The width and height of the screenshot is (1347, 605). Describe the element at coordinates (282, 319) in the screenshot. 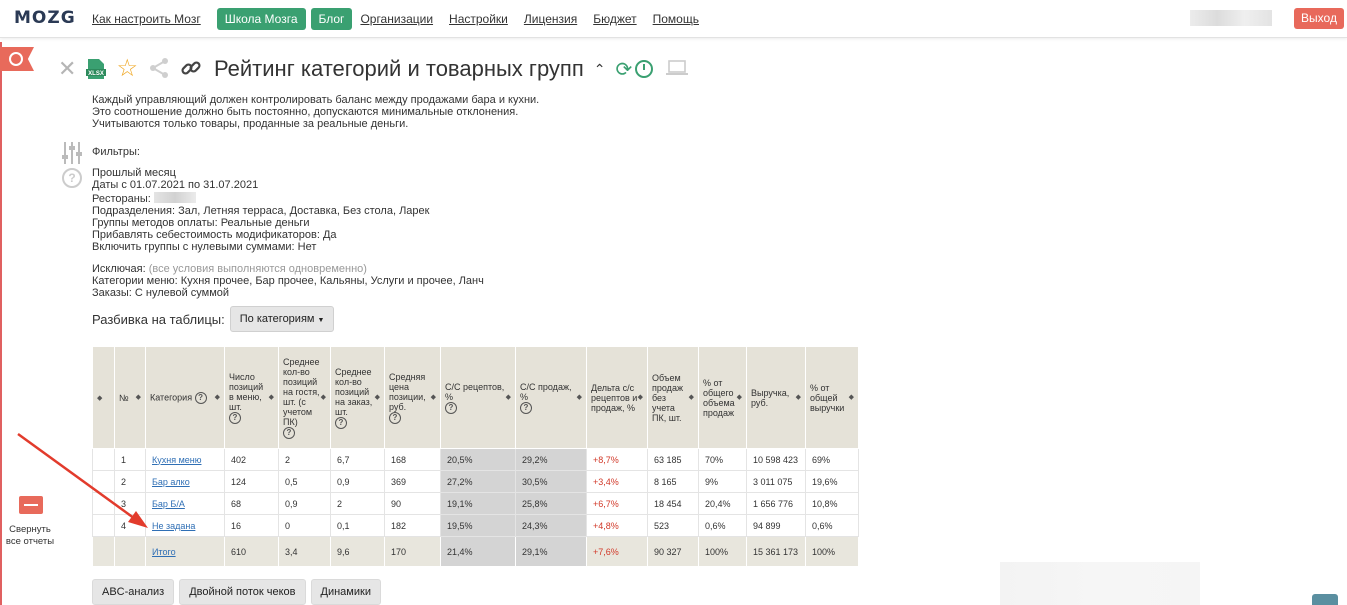

I see `split-dropdown: По категориям ▼` at that location.